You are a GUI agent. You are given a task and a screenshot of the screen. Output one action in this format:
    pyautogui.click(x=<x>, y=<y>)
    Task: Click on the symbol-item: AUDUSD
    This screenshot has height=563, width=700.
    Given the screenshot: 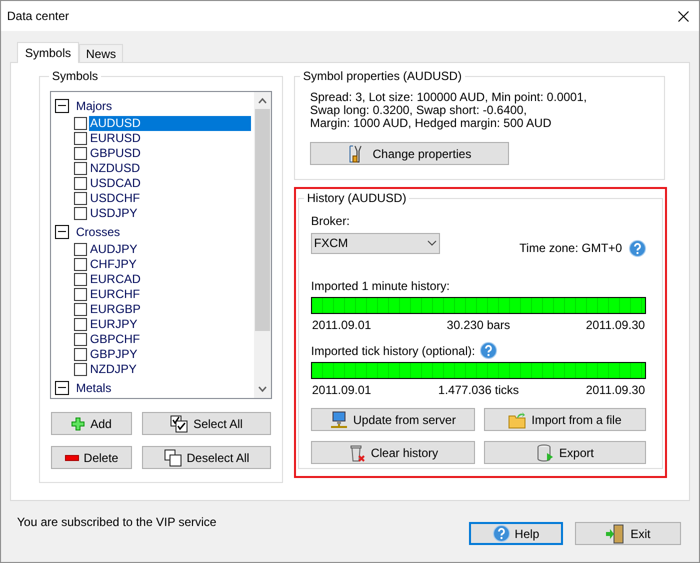 What is the action you would take?
    pyautogui.click(x=170, y=123)
    